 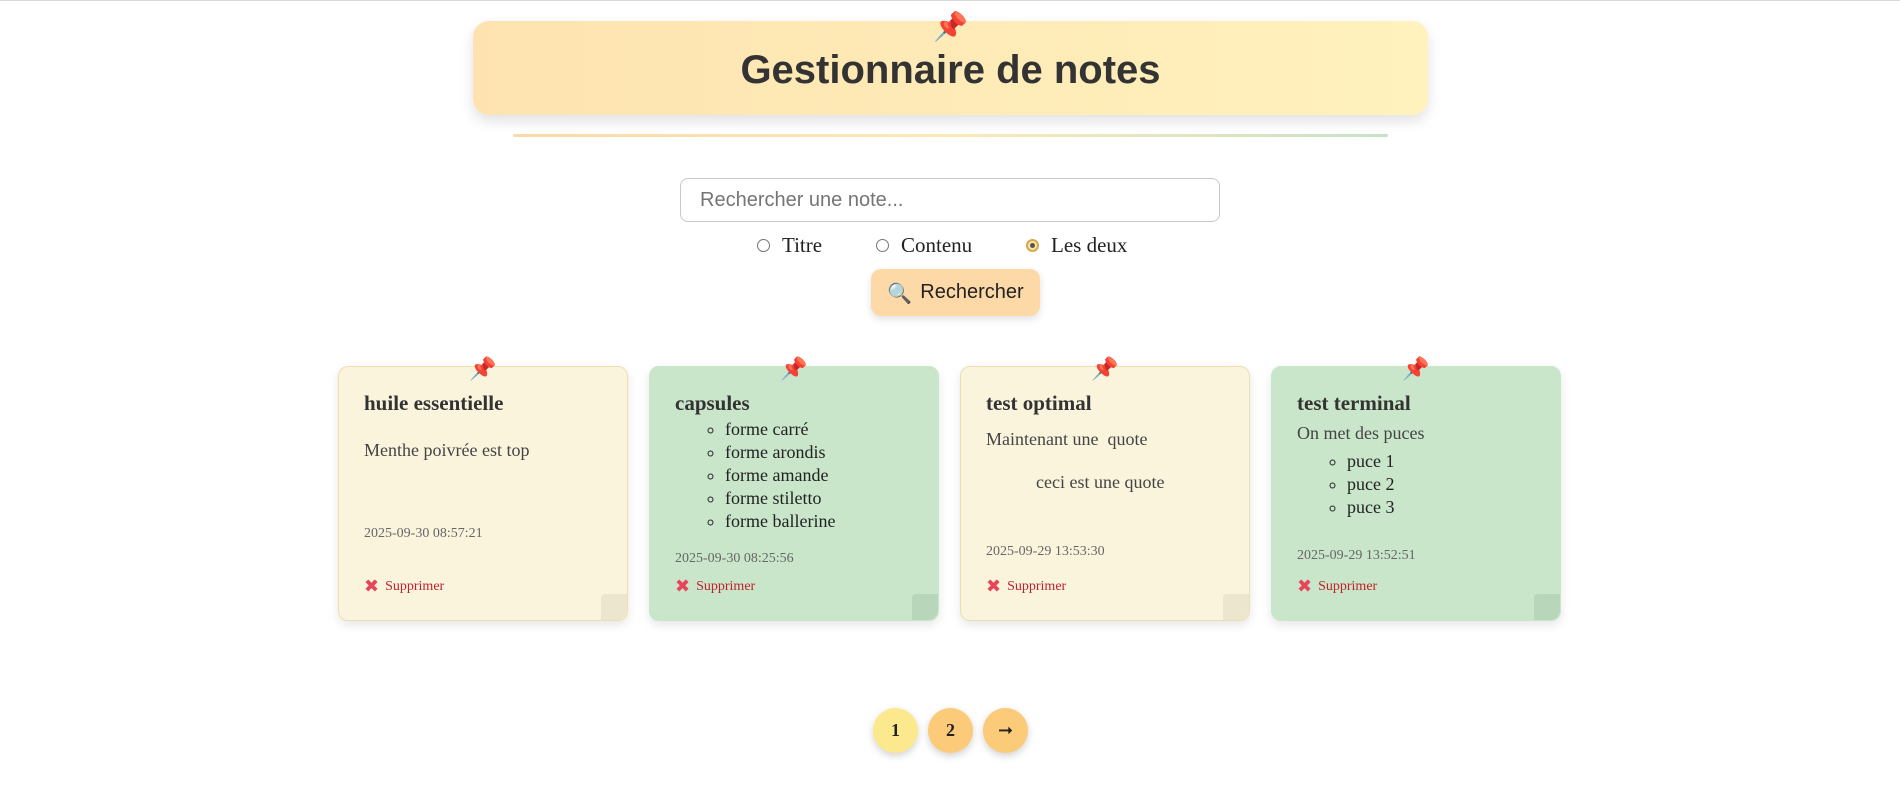 I want to click on magnifier-icon: 🔍, so click(x=900, y=292).